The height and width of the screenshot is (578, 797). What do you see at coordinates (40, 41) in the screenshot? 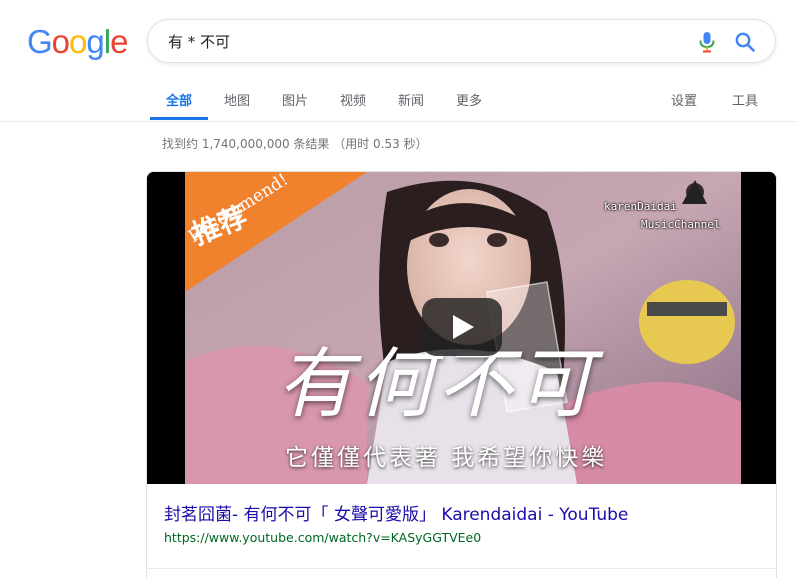
I see `logo-letter: G` at bounding box center [40, 41].